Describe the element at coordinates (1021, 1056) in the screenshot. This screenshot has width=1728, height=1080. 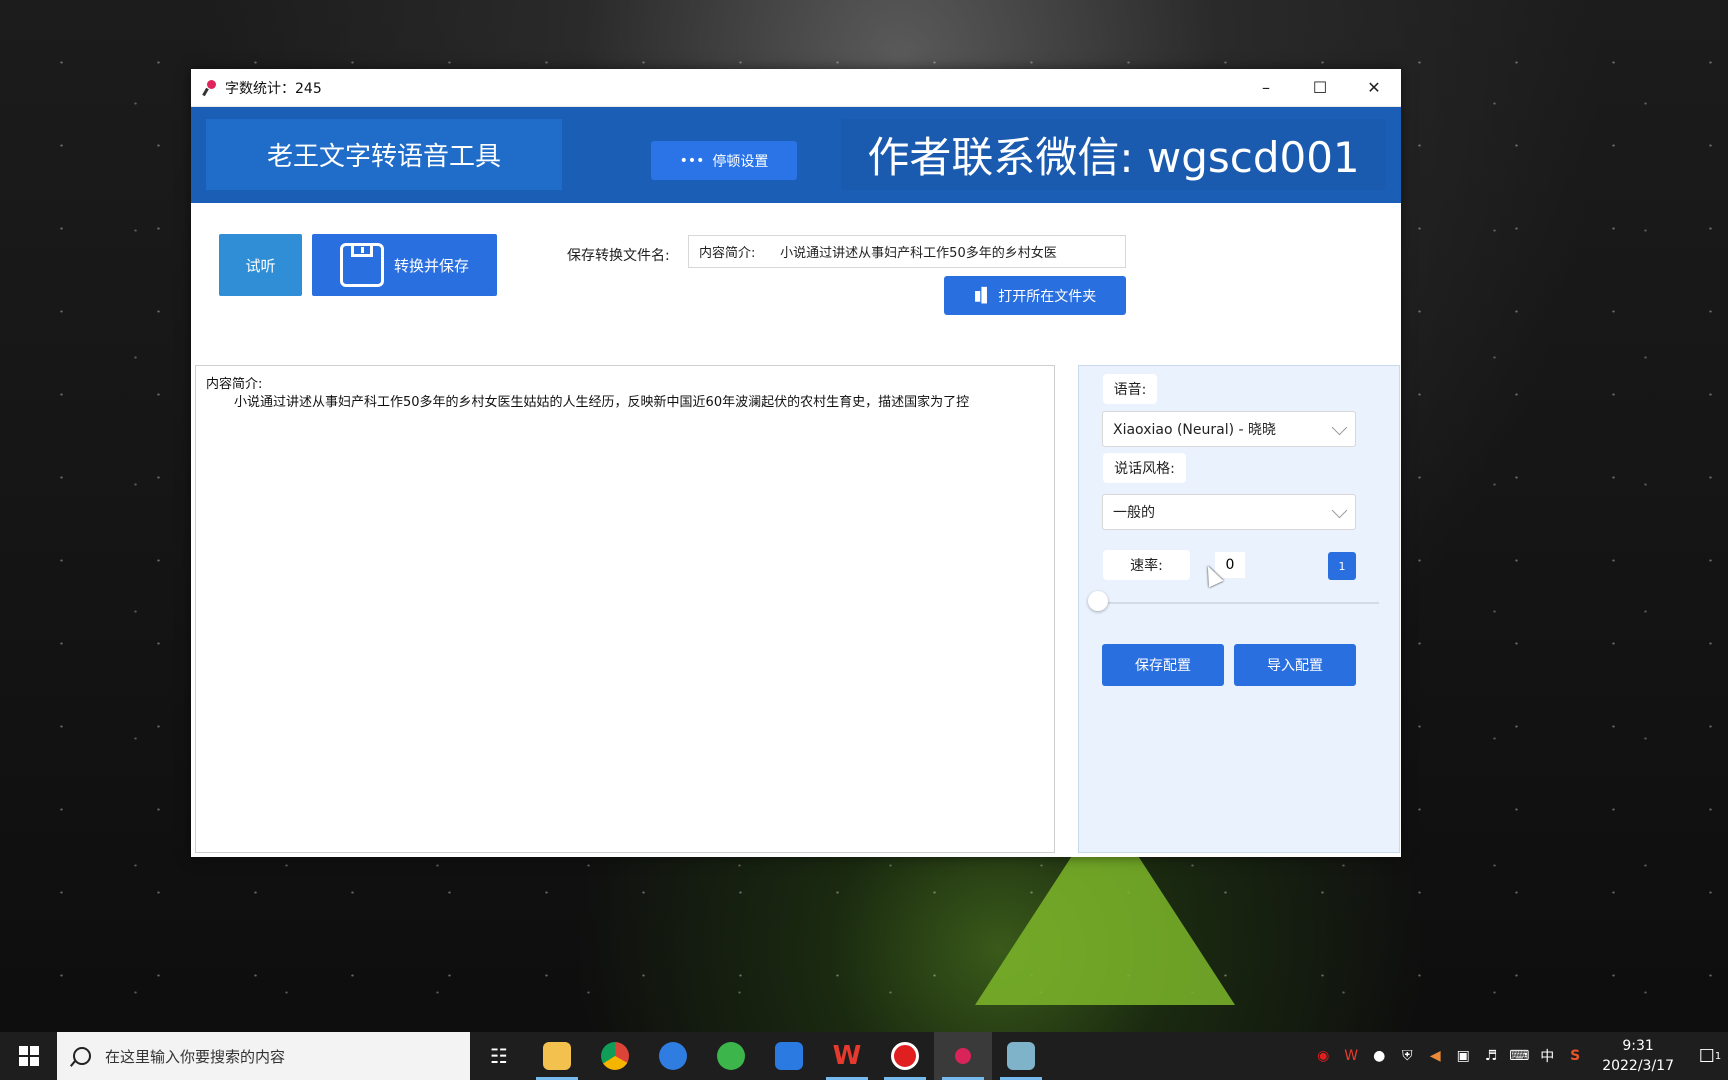
I see `notebook-icon` at that location.